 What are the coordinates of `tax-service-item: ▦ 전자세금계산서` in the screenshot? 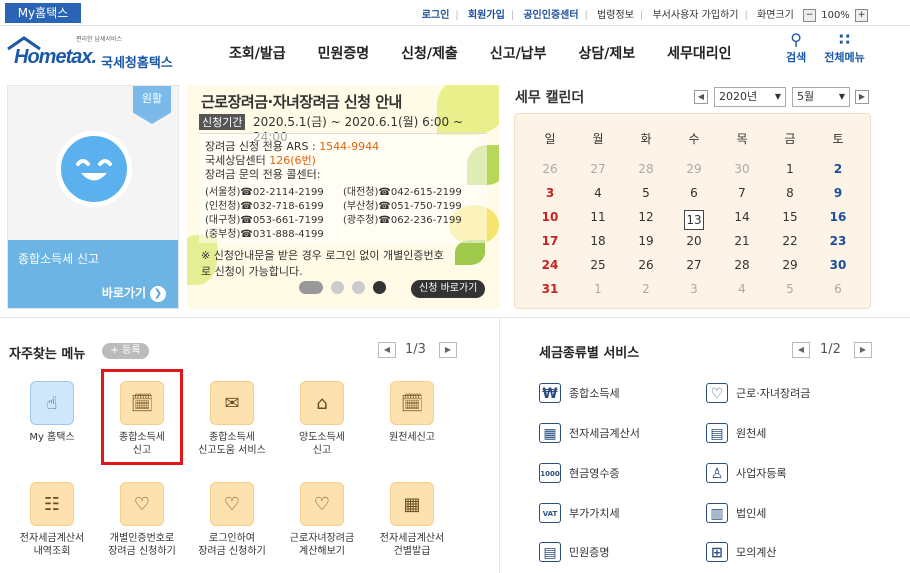 It's located at (589, 433).